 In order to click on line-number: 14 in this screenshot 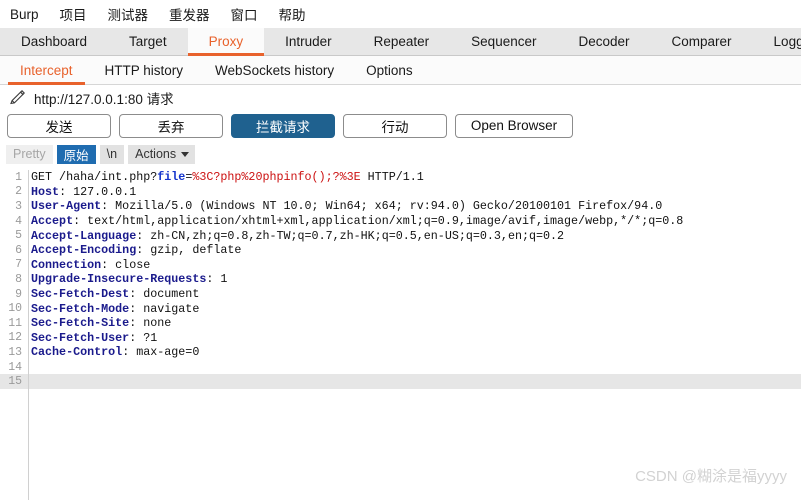, I will do `click(15, 367)`.